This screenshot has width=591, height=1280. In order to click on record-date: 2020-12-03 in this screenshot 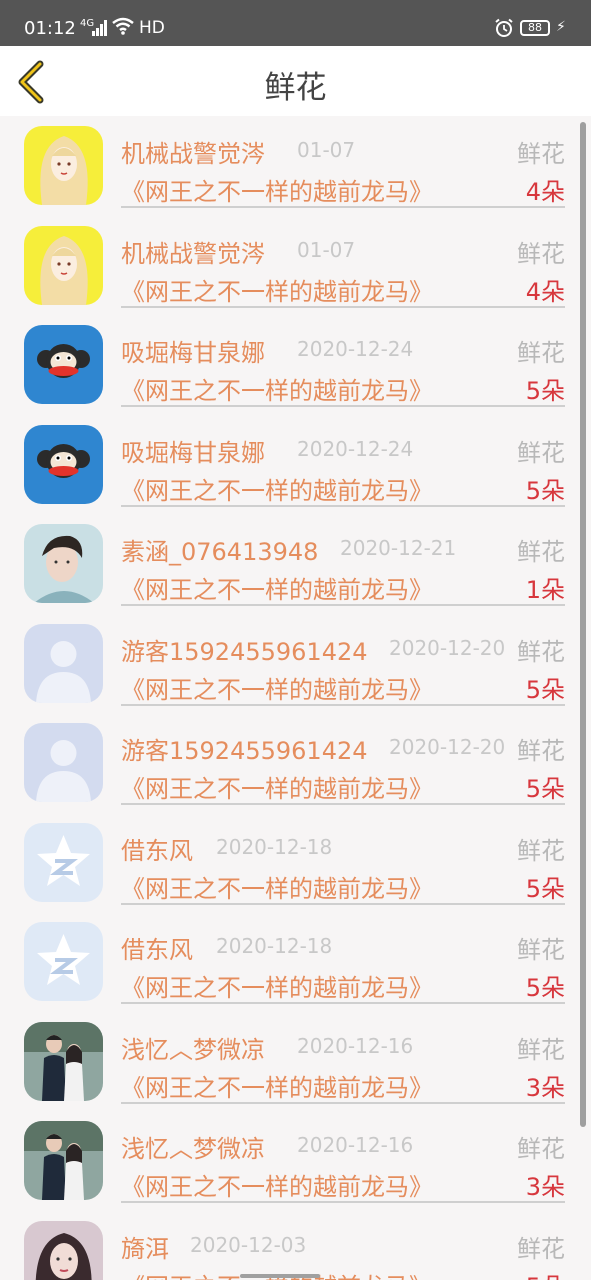, I will do `click(248, 1244)`.